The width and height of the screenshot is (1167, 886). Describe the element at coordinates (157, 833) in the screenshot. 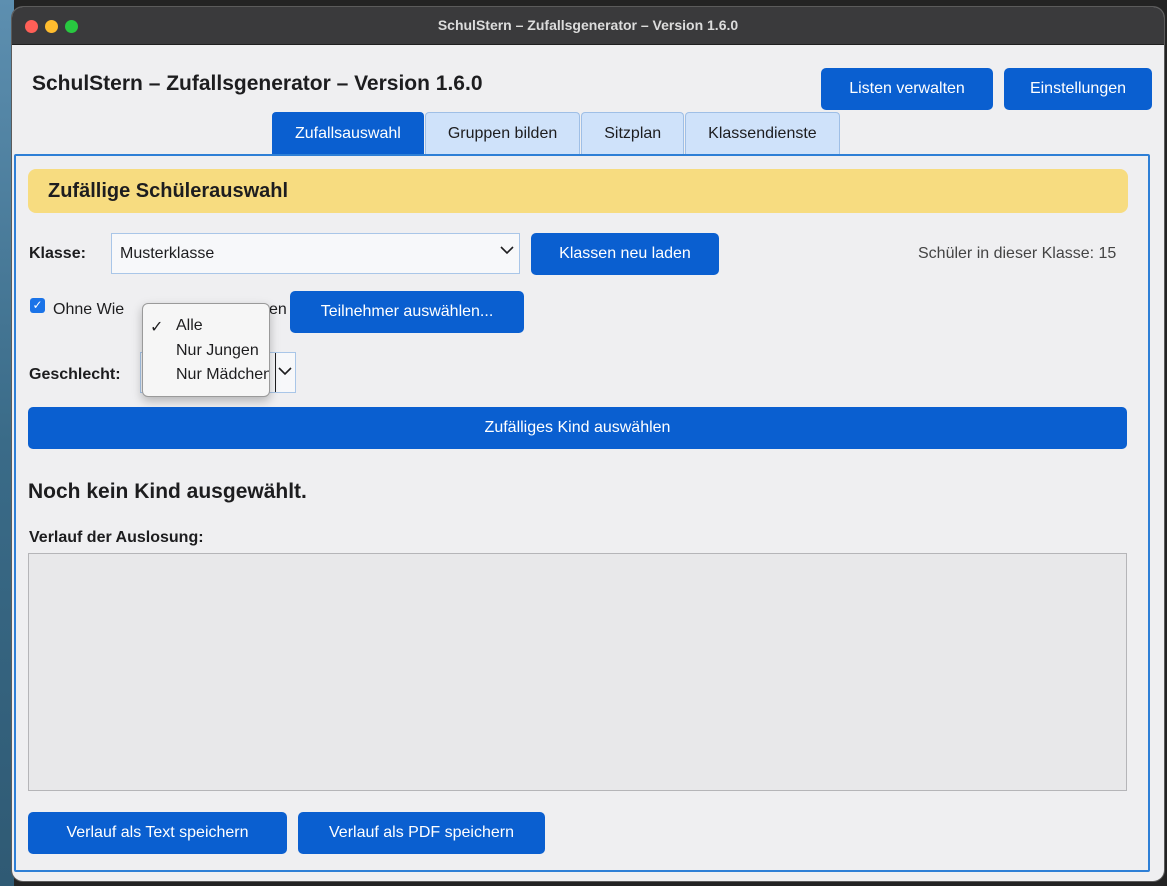

I see `save-history-text-button: Verlauf als Text speichern` at that location.